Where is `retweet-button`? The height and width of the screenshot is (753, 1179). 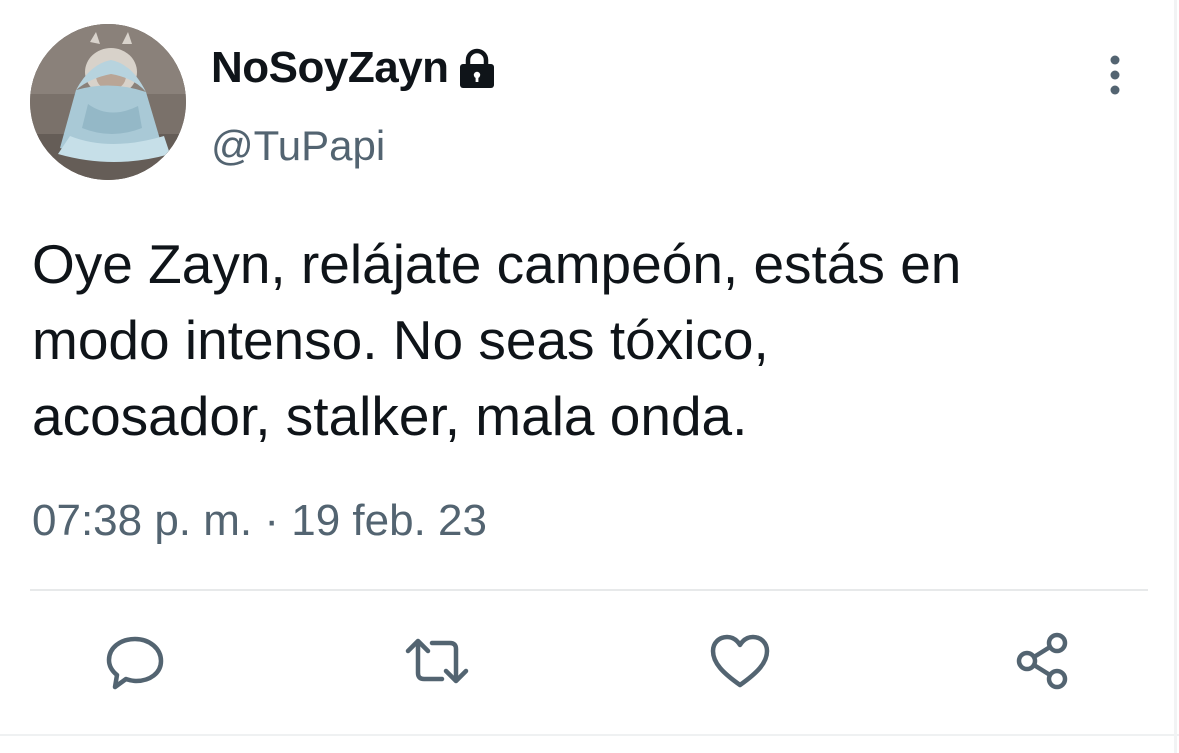 retweet-button is located at coordinates (437, 661).